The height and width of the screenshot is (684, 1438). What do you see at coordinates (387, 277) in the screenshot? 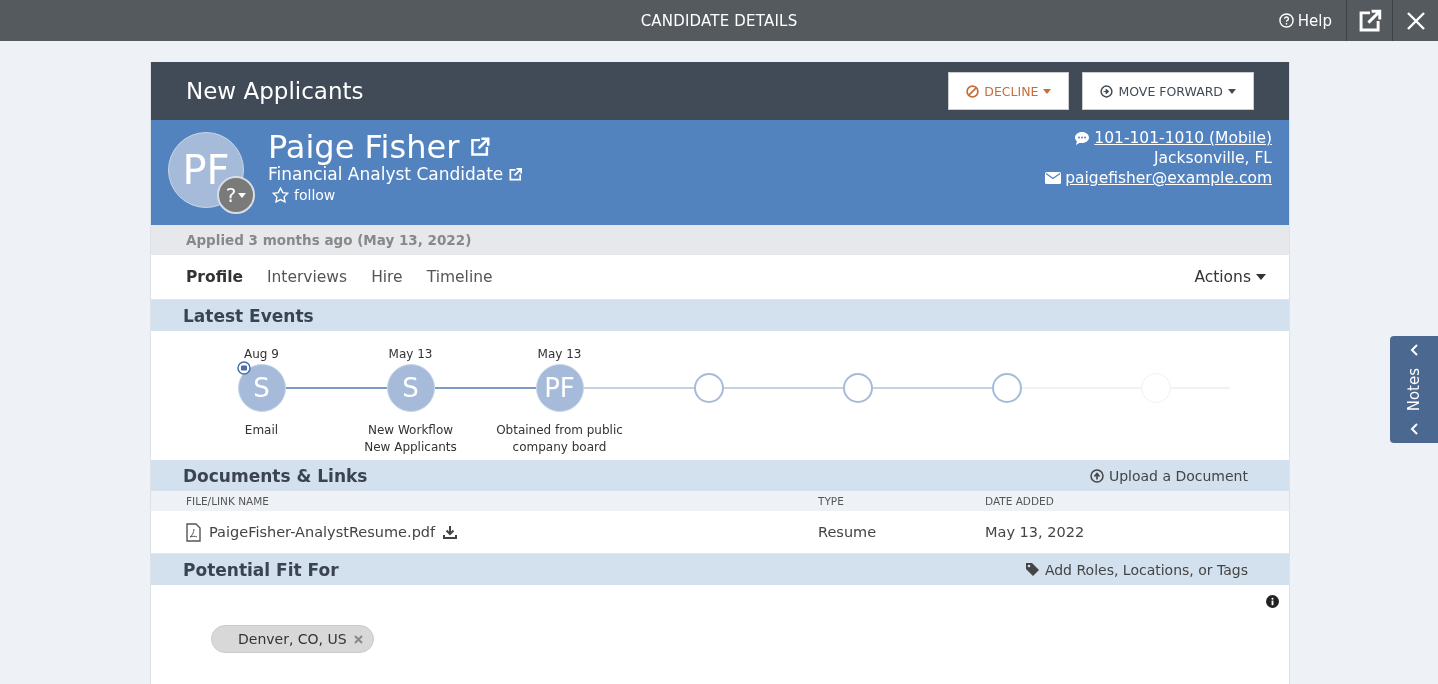
I see `tab: Hire` at bounding box center [387, 277].